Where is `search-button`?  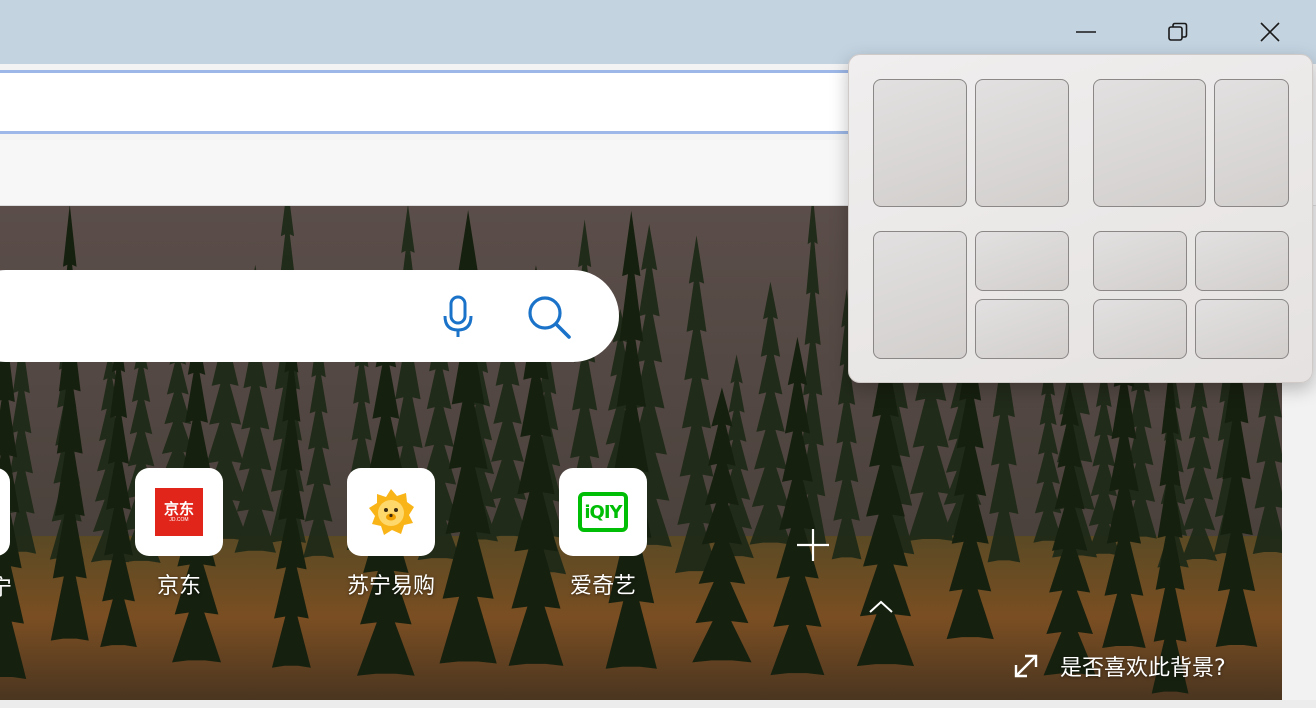
search-button is located at coordinates (549, 317).